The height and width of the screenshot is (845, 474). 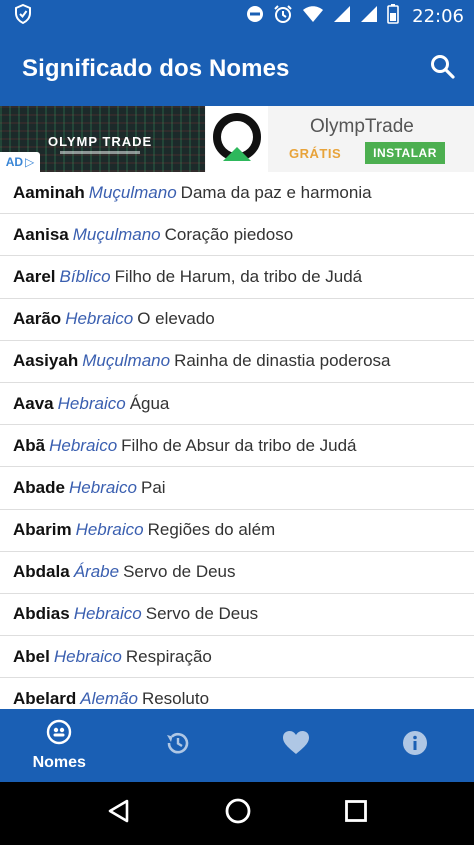 I want to click on name-text: Abã, so click(x=29, y=445).